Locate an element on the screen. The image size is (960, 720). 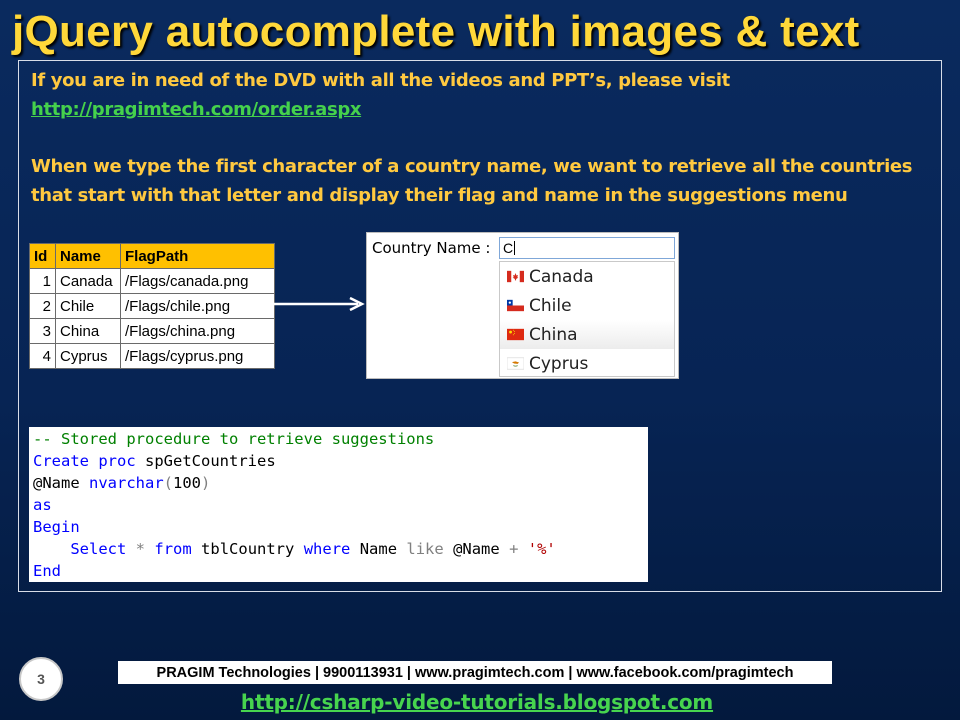
table-row: 2 Chile /Flags/chile.png is located at coordinates (152, 306).